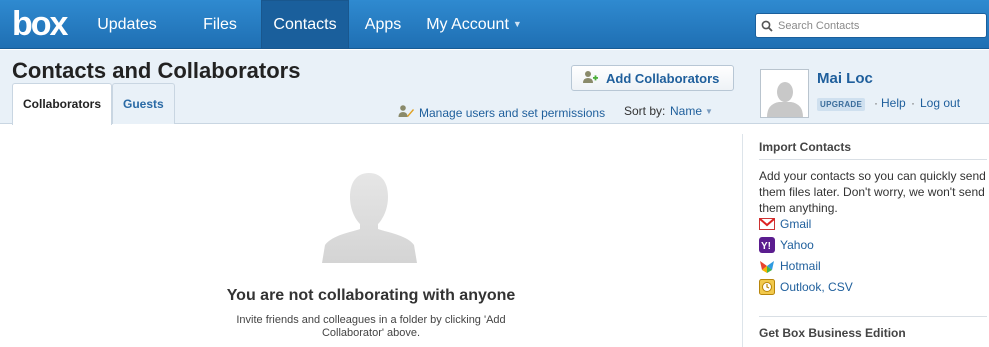 Image resolution: width=989 pixels, height=347 pixels. I want to click on user-silhouette-icon, so click(784, 99).